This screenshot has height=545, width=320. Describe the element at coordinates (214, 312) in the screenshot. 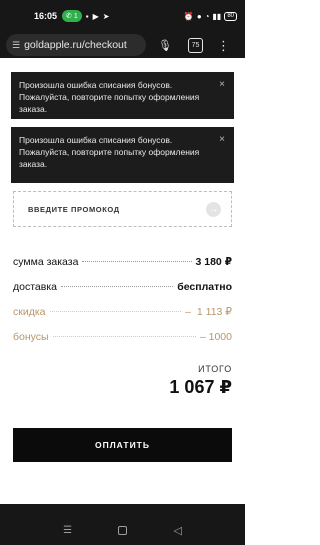

I see `discount-value: 1 113 ₽` at that location.